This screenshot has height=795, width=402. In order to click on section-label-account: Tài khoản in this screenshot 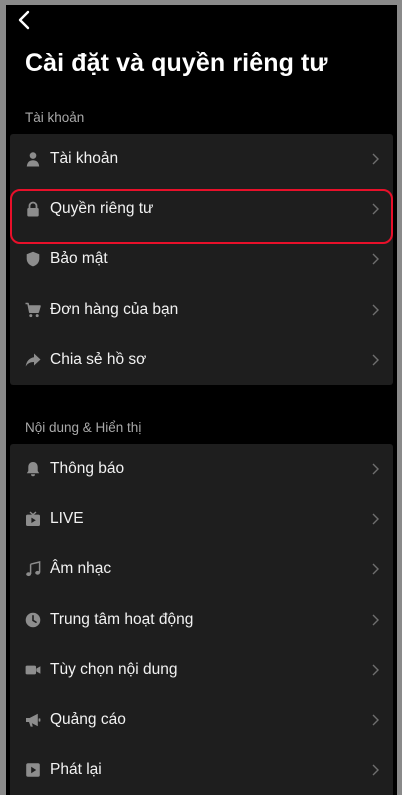, I will do `click(55, 117)`.